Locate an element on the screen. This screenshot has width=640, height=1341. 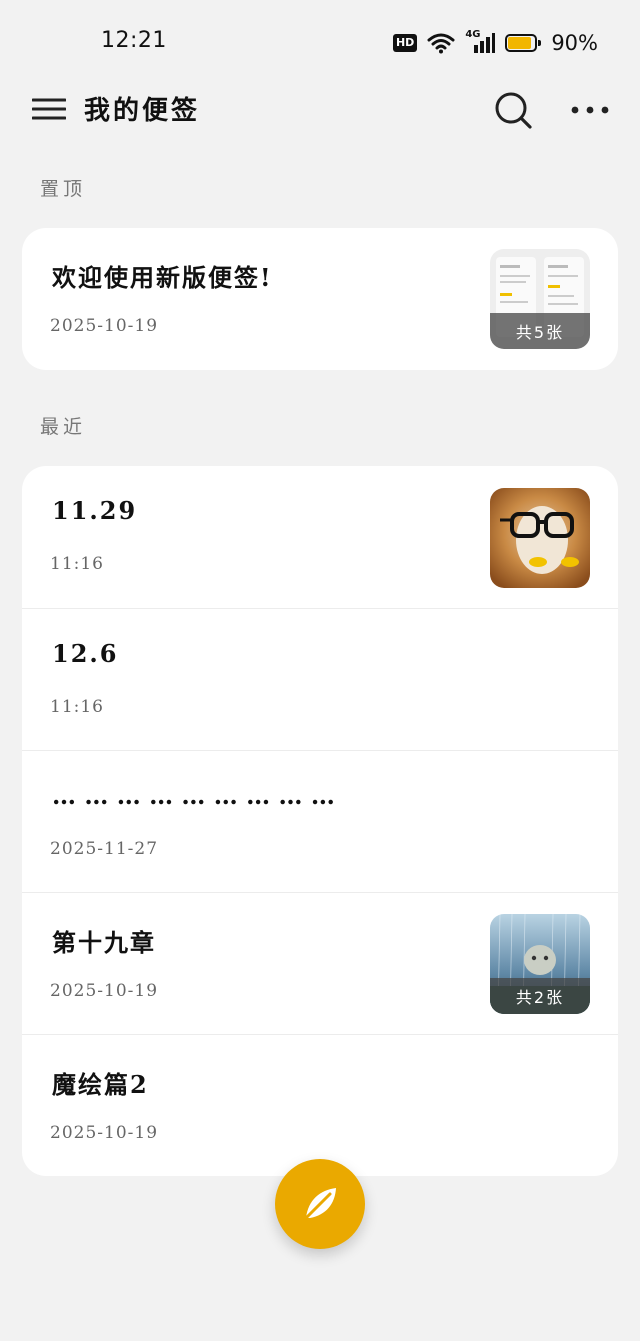
pinned-notes-card: 欢迎使用新版便签! 2025-10-19 共5张 is located at coordinates (320, 299).